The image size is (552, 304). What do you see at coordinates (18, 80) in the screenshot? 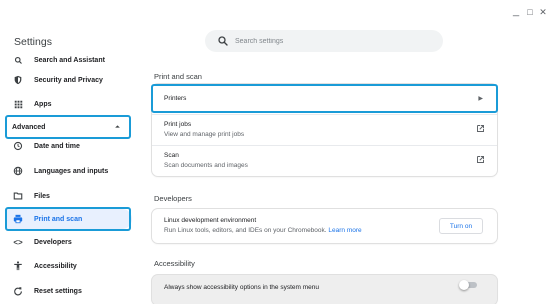
I see `shield-icon` at bounding box center [18, 80].